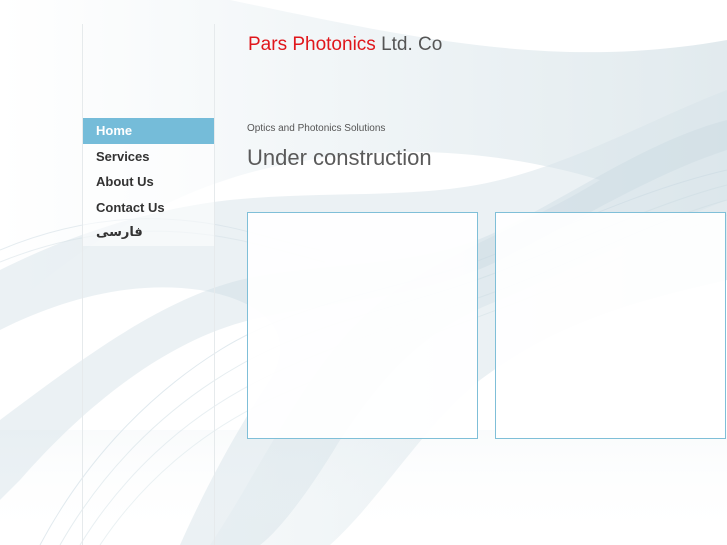 This screenshot has height=545, width=727. What do you see at coordinates (148, 131) in the screenshot?
I see `nav-item-home: Home` at bounding box center [148, 131].